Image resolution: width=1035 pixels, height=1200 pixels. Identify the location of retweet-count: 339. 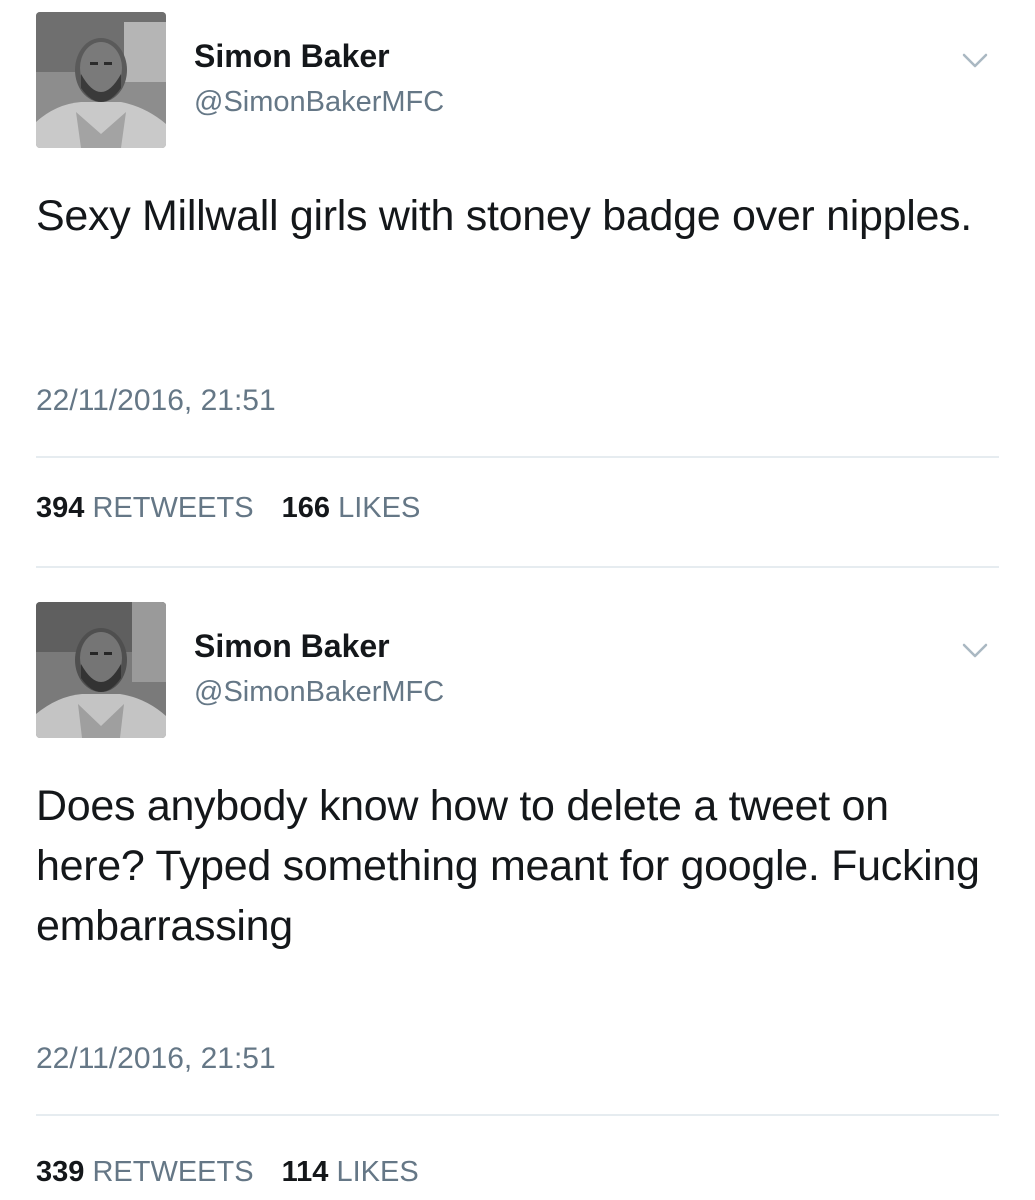
(60, 1172).